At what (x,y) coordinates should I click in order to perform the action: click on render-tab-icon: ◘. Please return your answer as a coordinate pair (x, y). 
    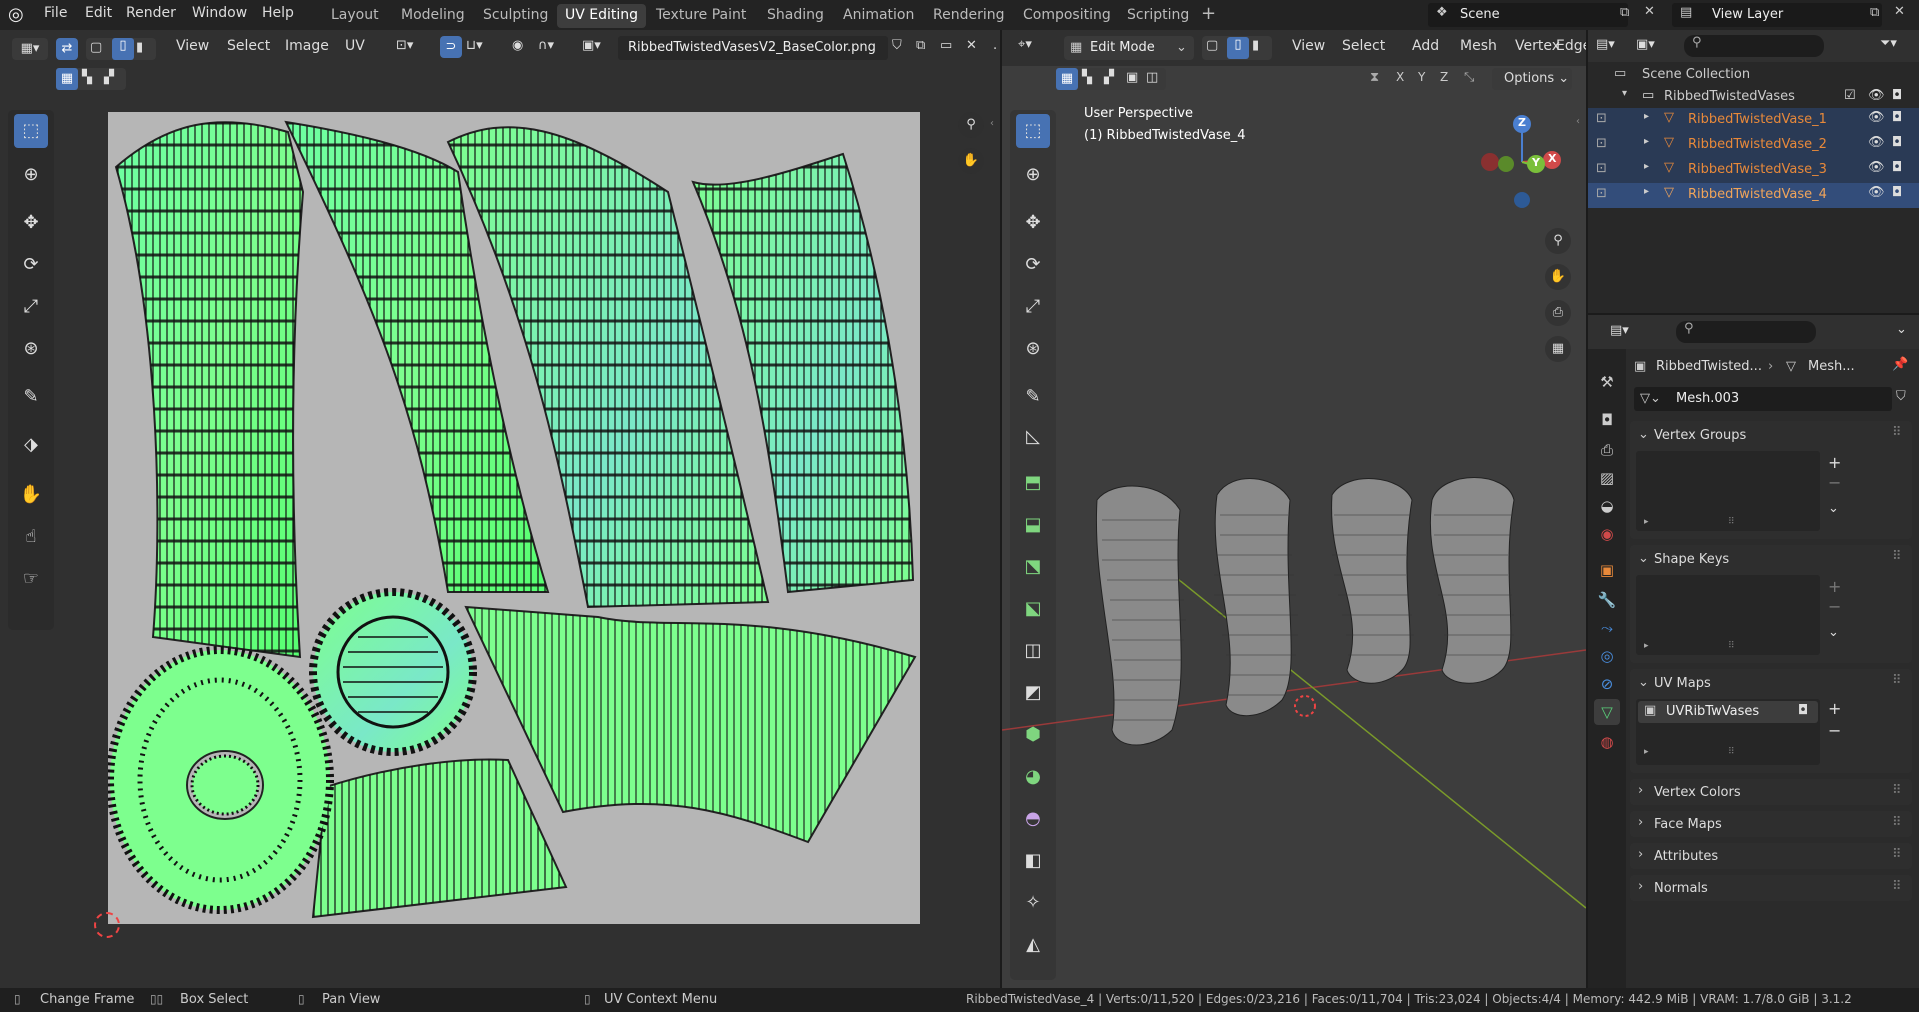
    Looking at the image, I should click on (1607, 420).